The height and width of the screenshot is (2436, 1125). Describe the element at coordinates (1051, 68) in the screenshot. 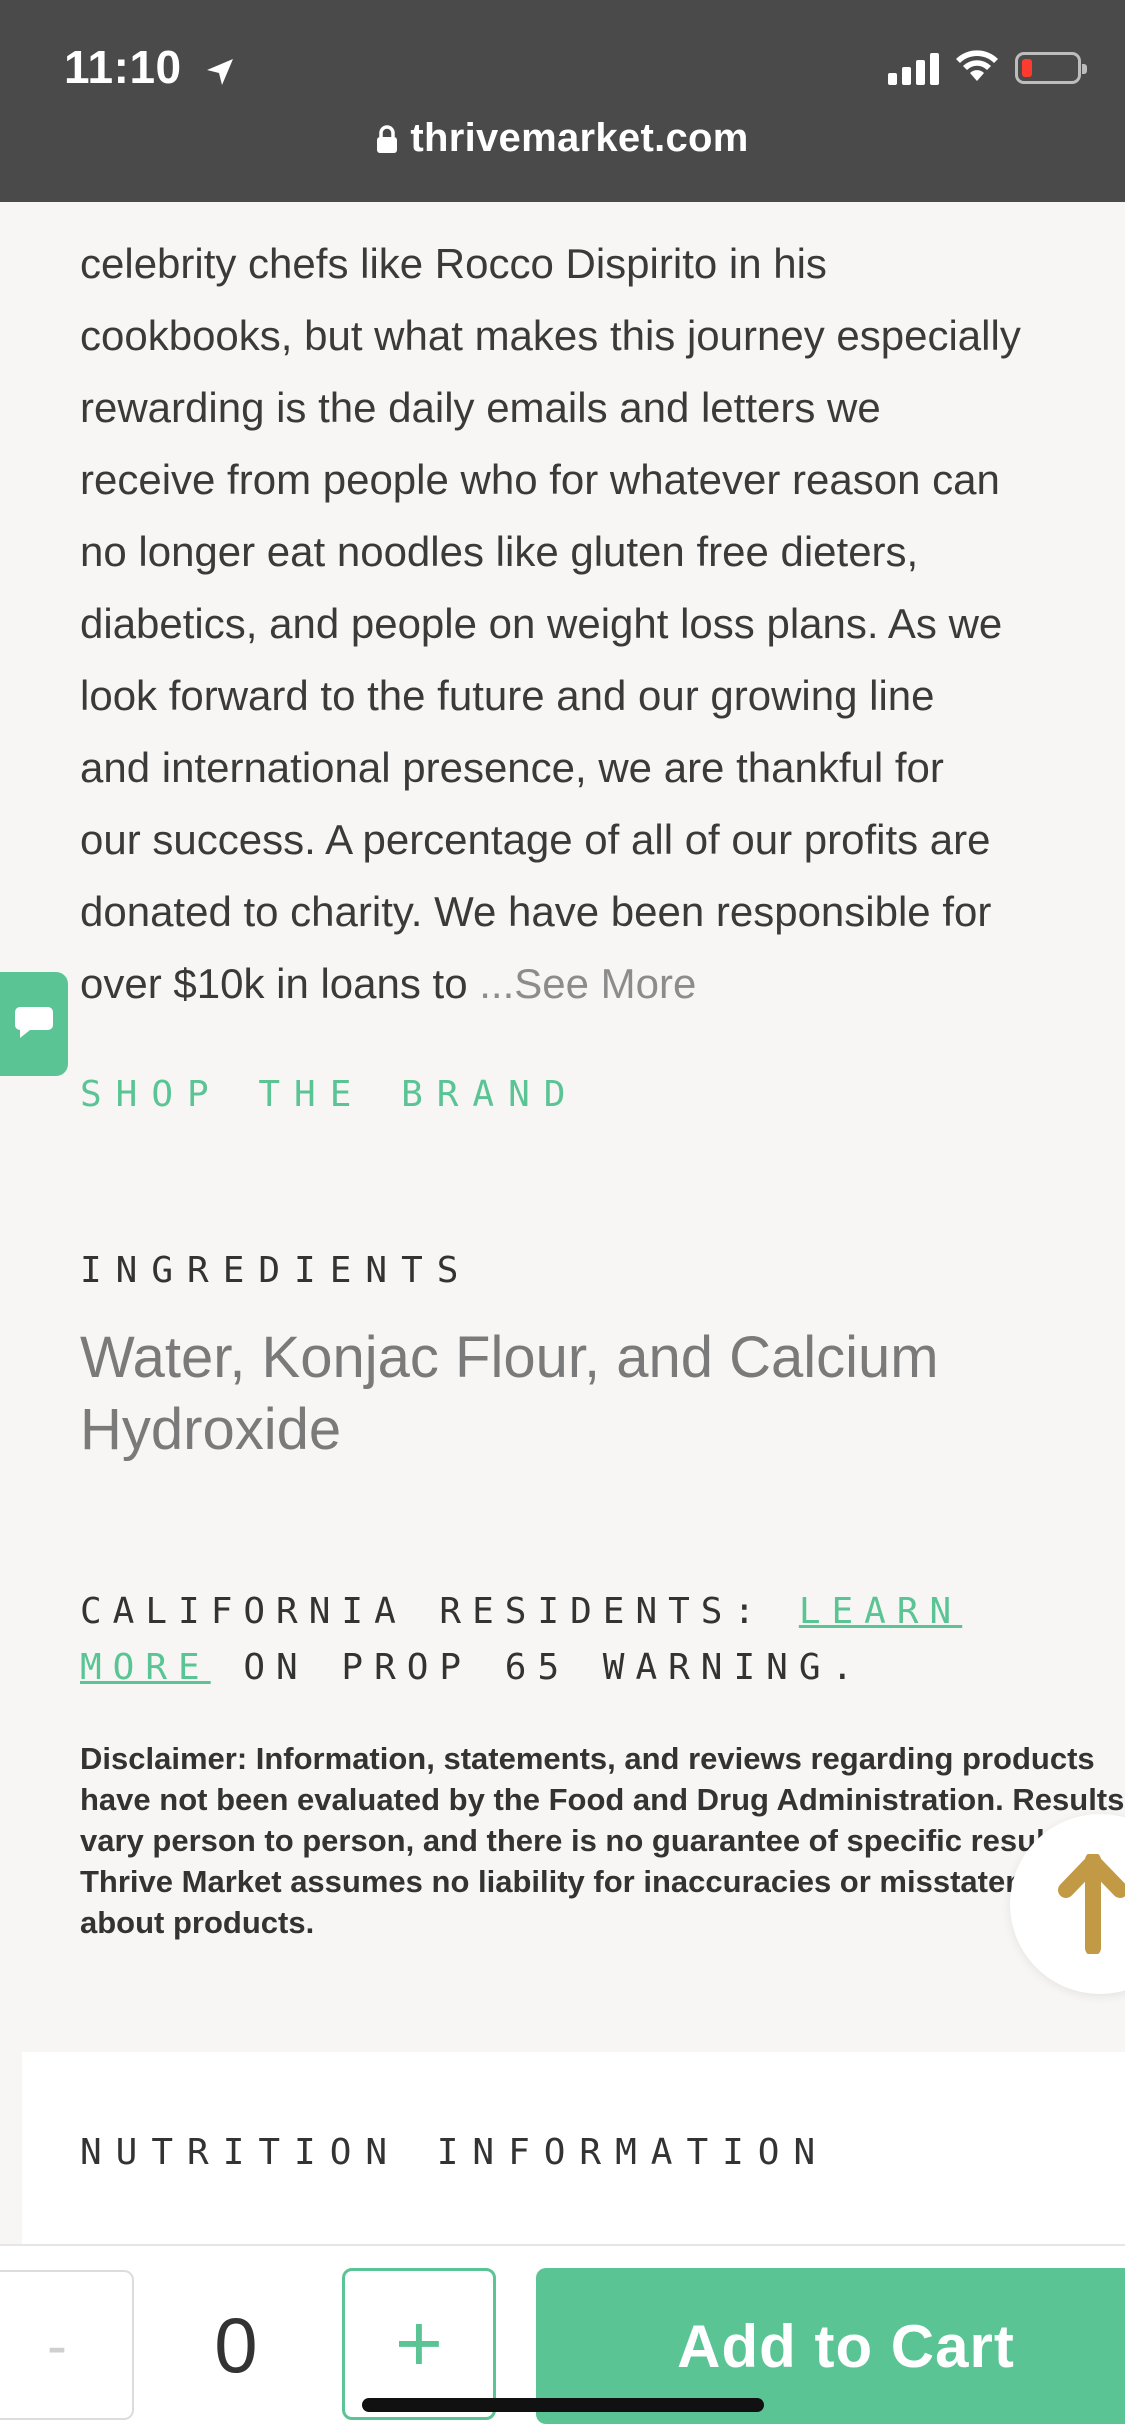

I see `battery-low-icon` at that location.